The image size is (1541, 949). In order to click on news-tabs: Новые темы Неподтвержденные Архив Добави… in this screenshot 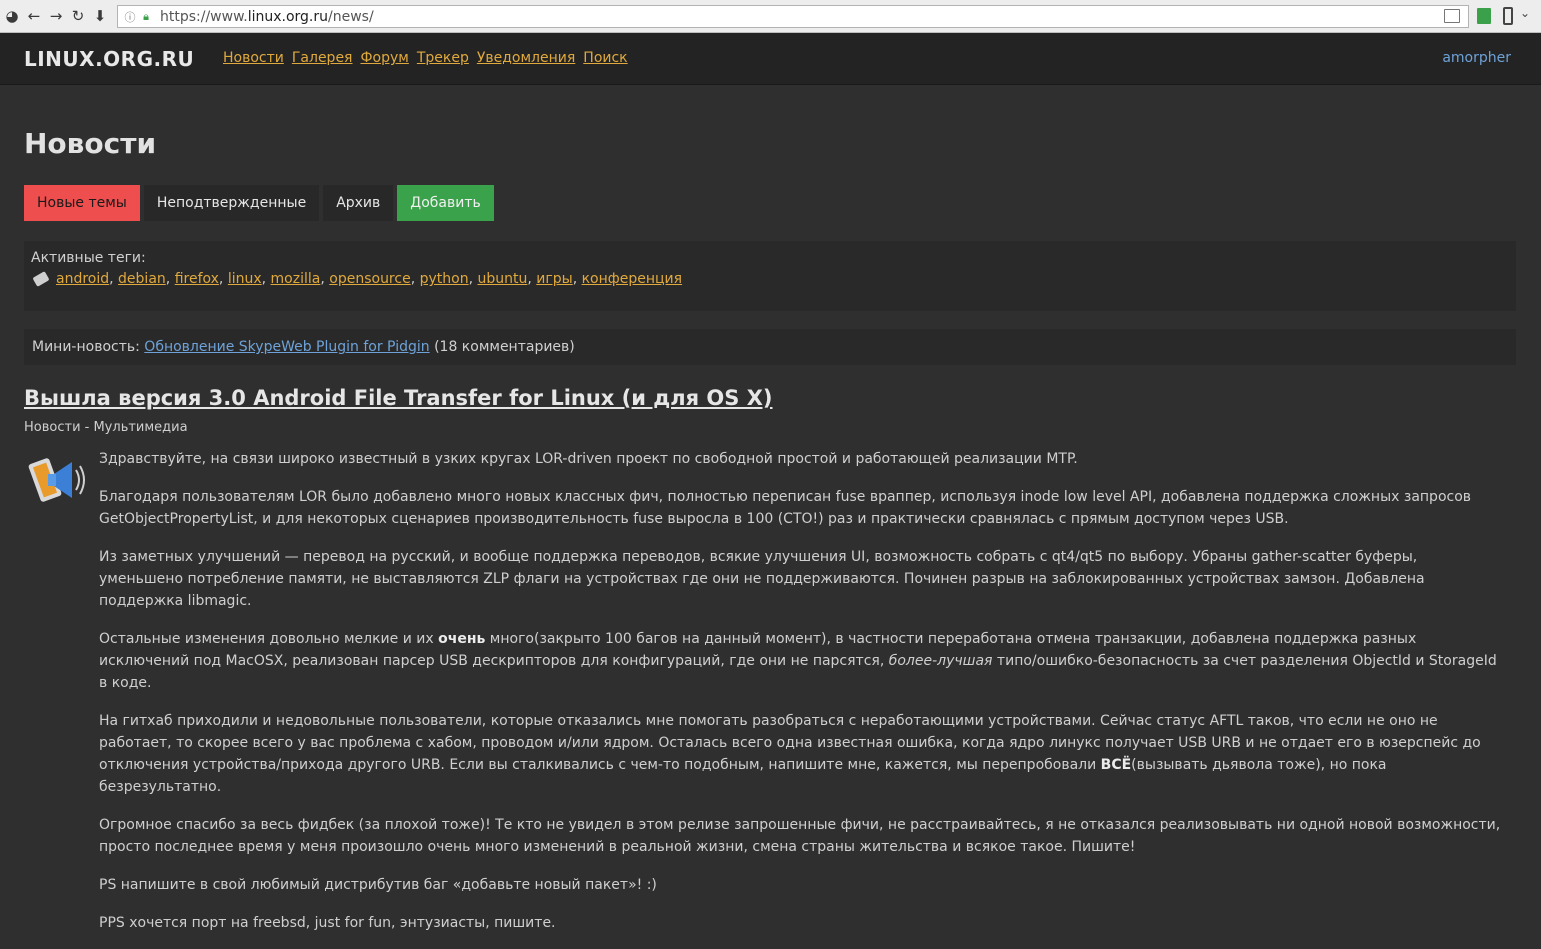, I will do `click(261, 203)`.